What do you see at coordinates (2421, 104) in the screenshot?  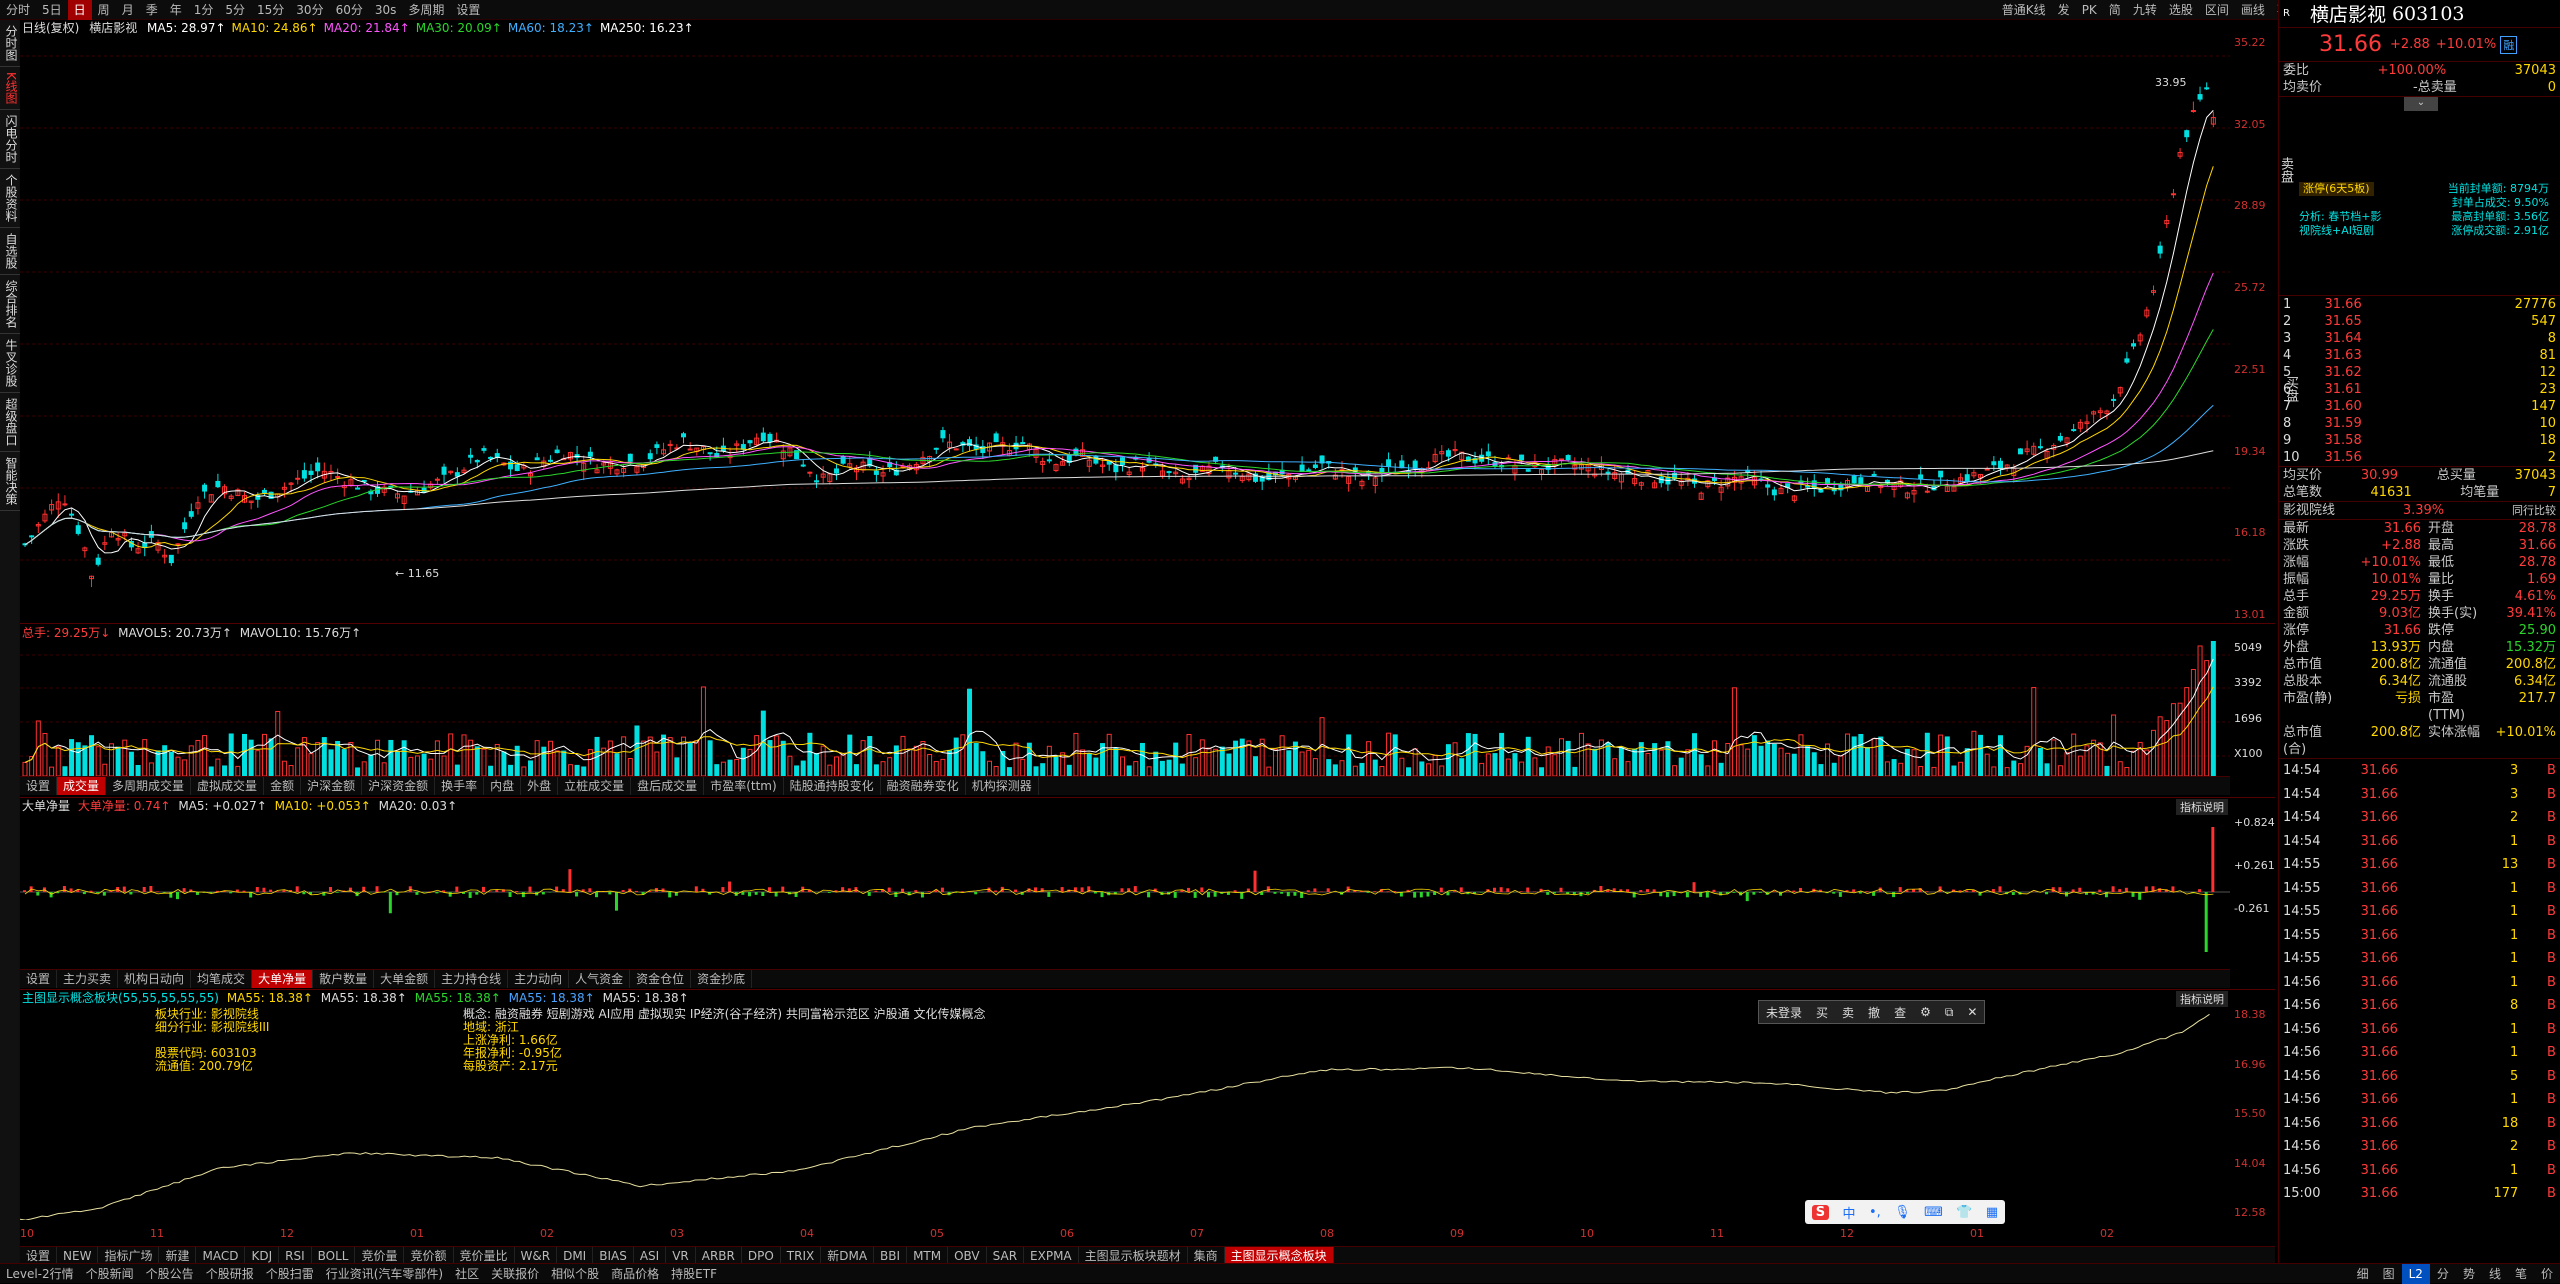 I see `expand-arrow-icon: ⌄` at bounding box center [2421, 104].